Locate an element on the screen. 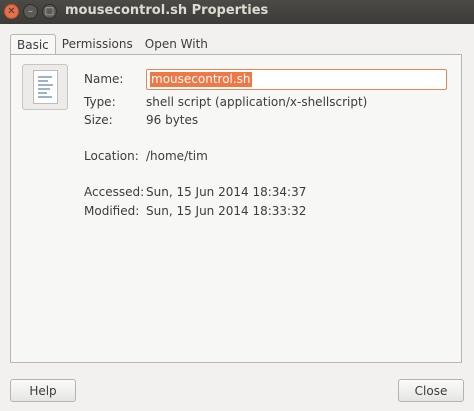 The width and height of the screenshot is (474, 411). name-input-value: mousecontrol.sh is located at coordinates (201, 79).